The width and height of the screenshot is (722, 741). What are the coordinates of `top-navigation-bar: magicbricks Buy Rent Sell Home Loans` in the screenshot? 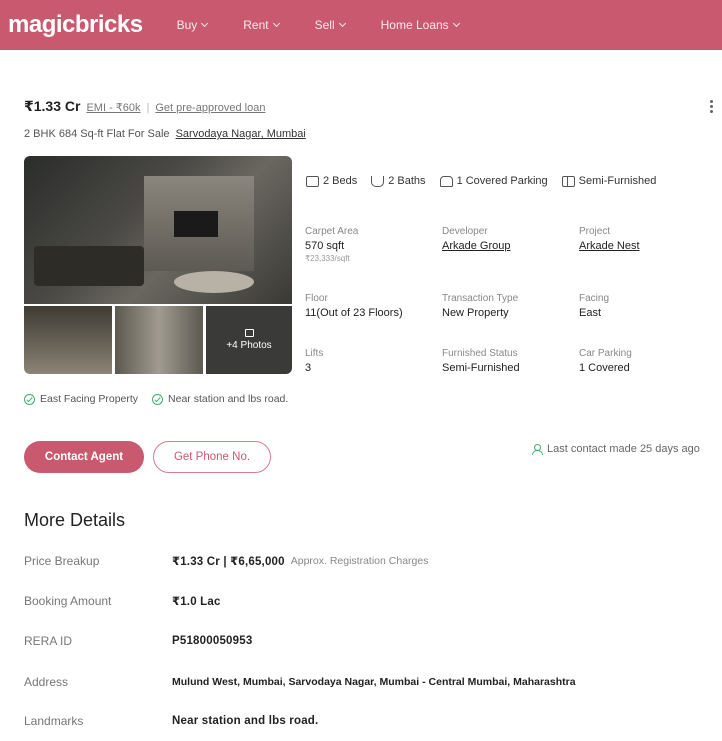 It's located at (361, 25).